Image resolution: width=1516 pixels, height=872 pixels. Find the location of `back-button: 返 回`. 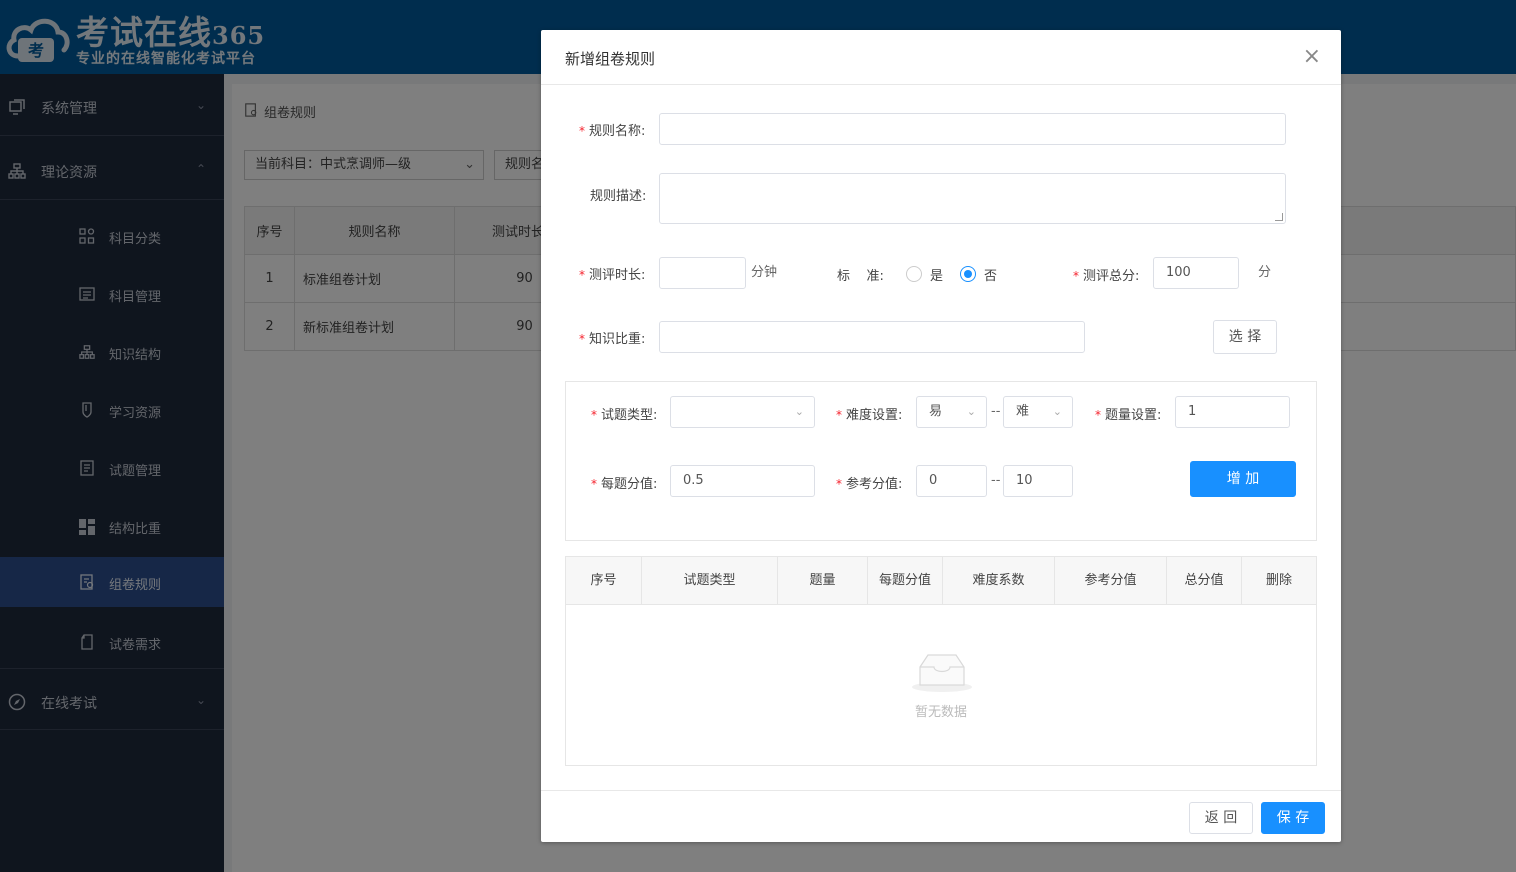

back-button: 返 回 is located at coordinates (1221, 818).